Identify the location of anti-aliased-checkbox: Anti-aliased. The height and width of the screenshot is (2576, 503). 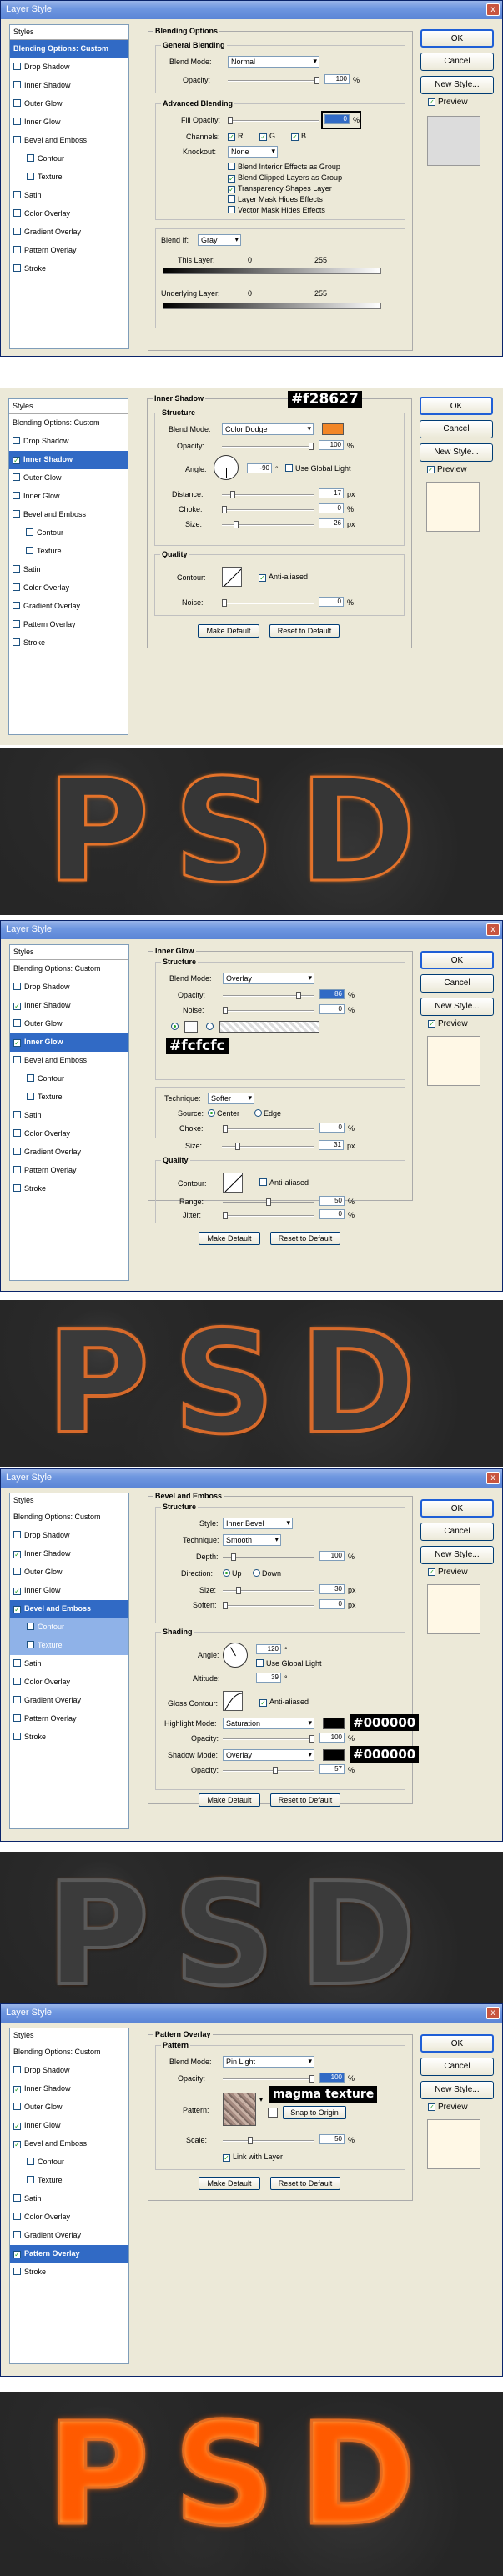
(284, 1182).